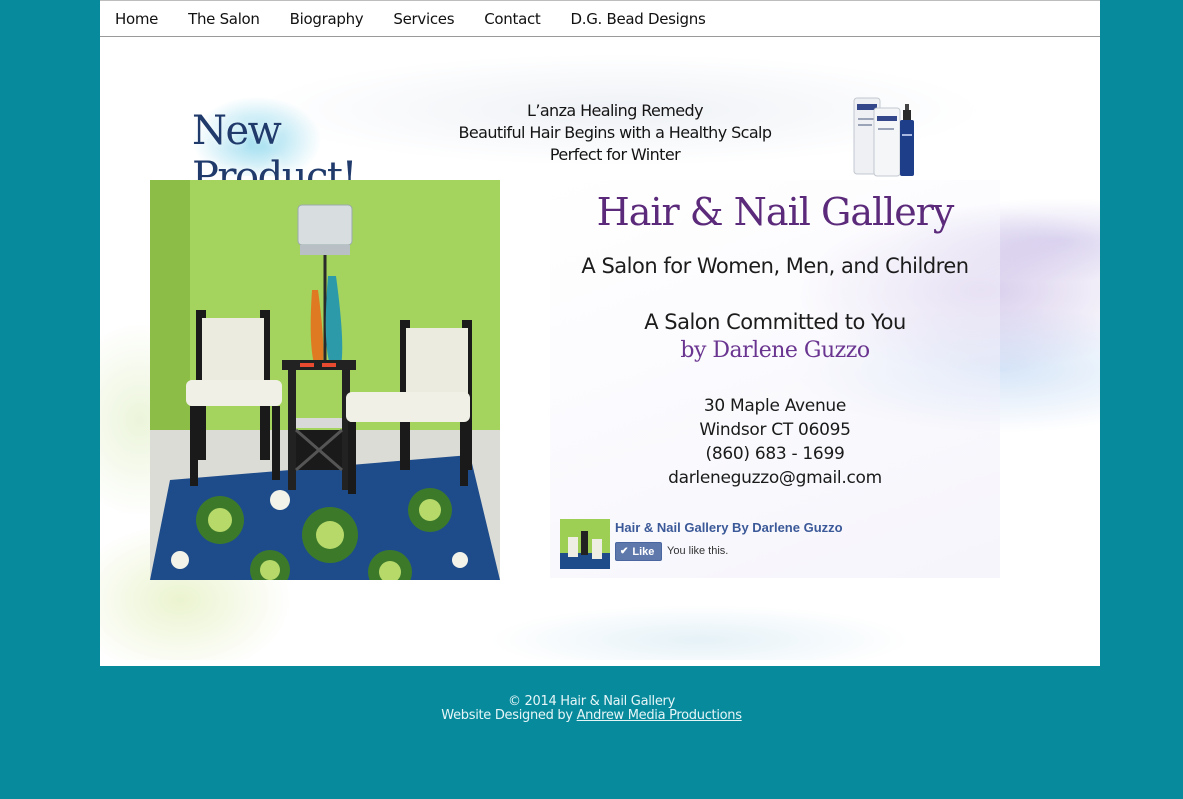  What do you see at coordinates (775, 350) in the screenshot?
I see `owner-byline: by Darlene Guzzo` at bounding box center [775, 350].